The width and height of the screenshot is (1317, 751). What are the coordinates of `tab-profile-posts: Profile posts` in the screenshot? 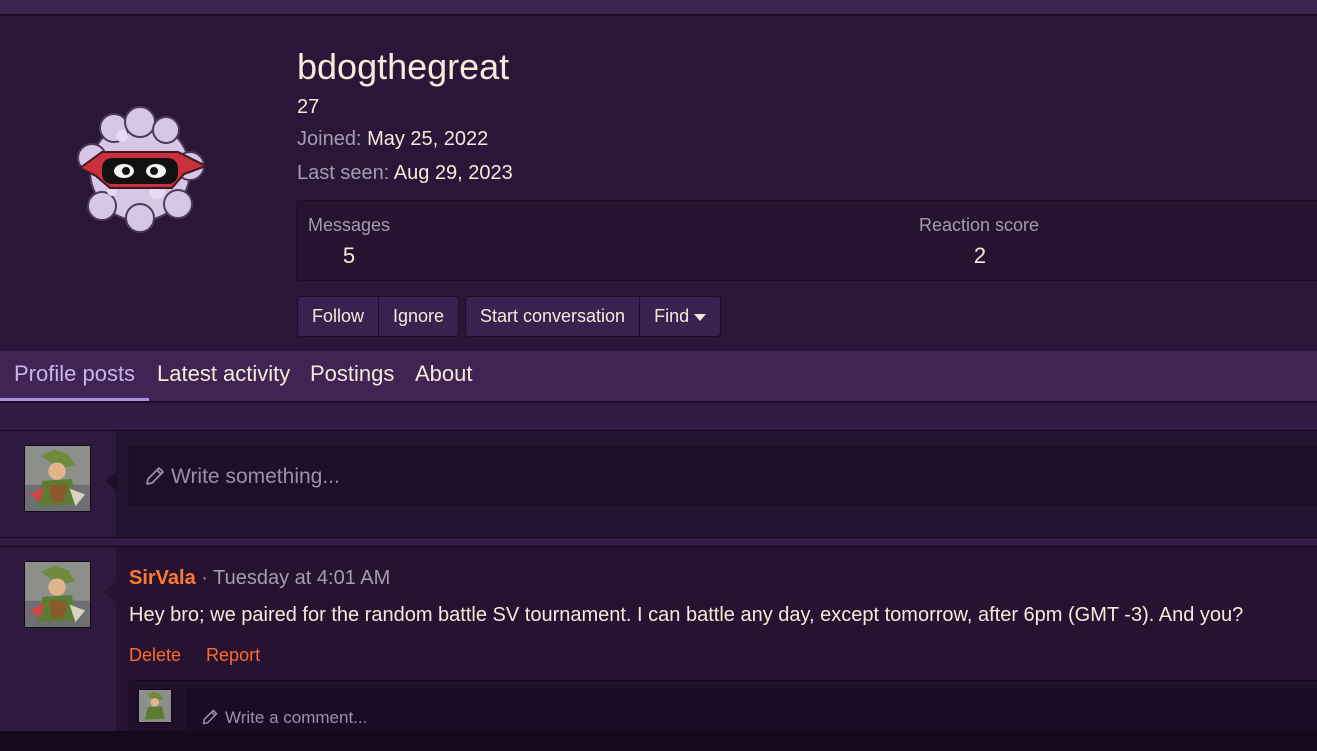 It's located at (75, 381).